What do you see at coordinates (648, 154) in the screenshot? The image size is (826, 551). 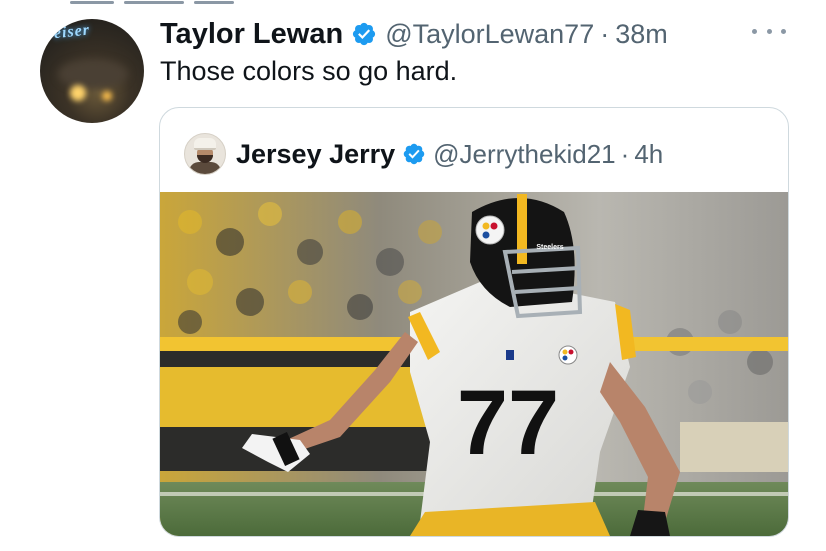 I see `quoted-tweet-timestamp: 4h` at bounding box center [648, 154].